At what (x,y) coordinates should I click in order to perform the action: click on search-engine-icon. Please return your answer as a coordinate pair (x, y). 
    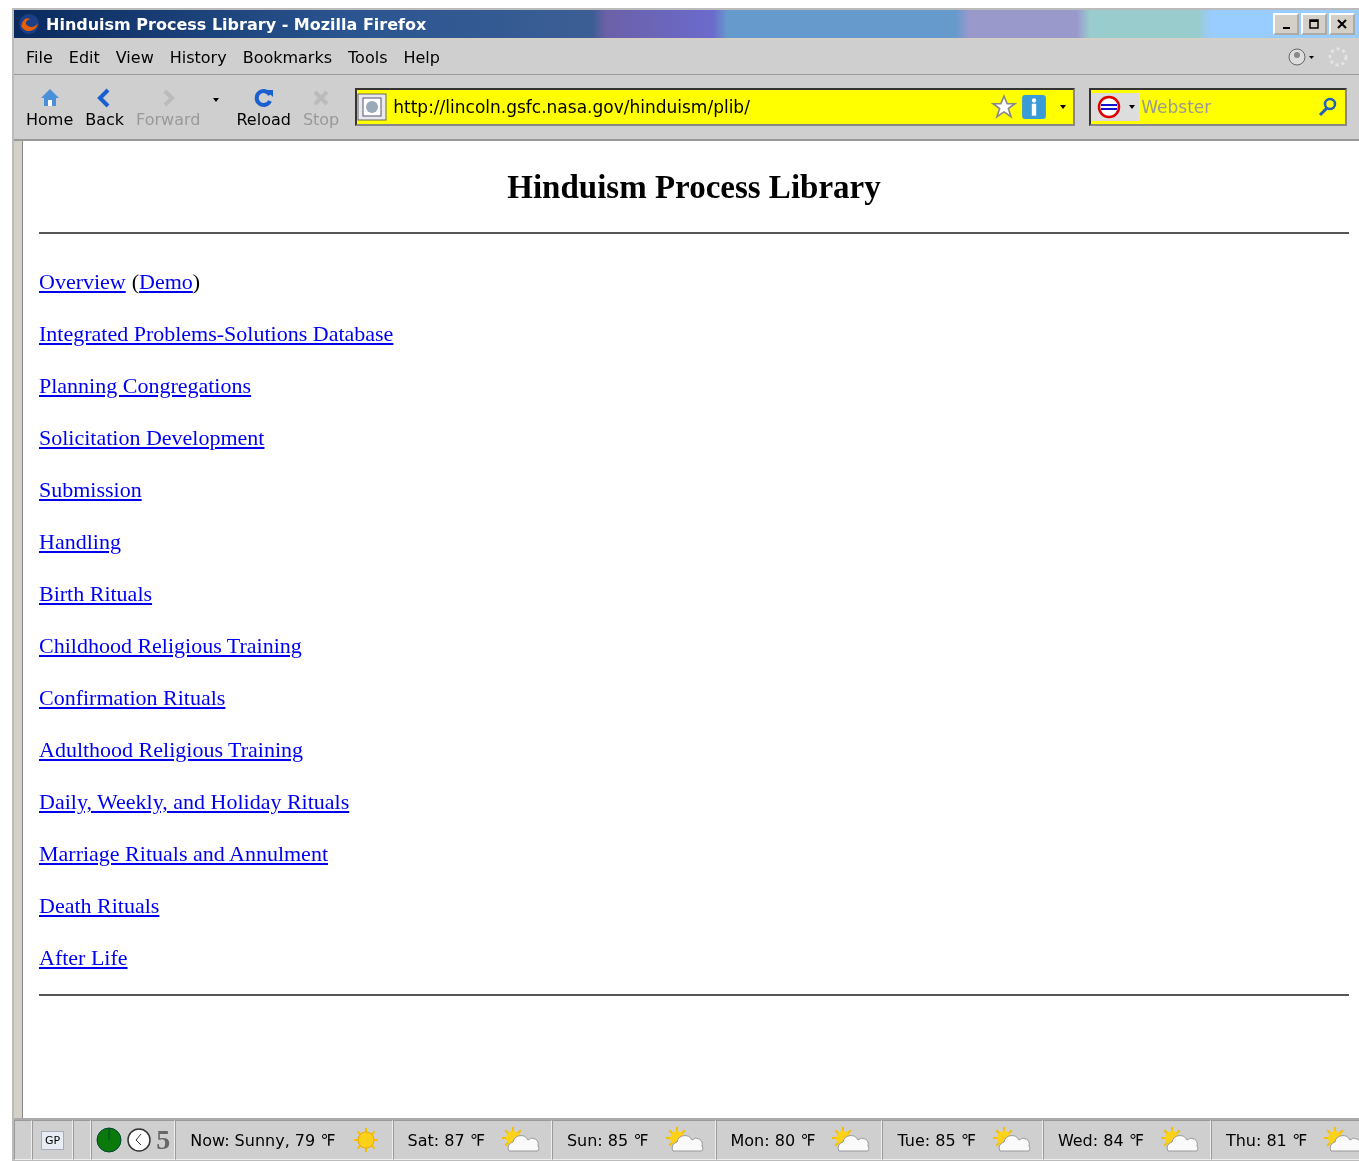
    Looking at the image, I should click on (1115, 107).